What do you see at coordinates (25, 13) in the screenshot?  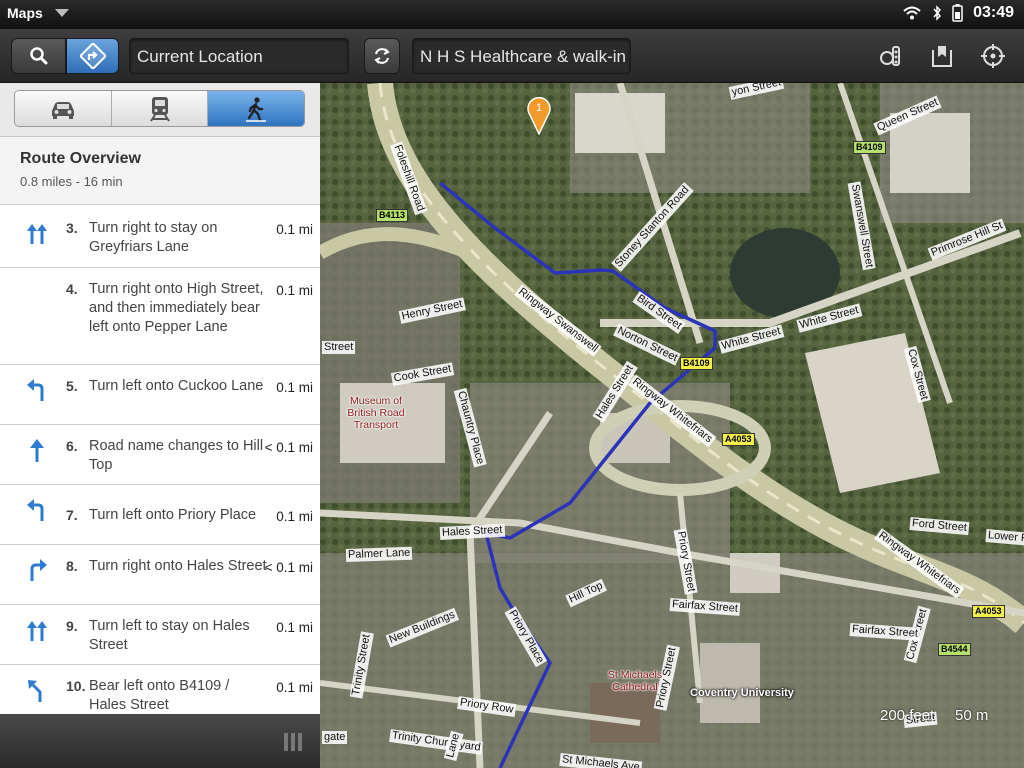 I see `app-name: Maps` at bounding box center [25, 13].